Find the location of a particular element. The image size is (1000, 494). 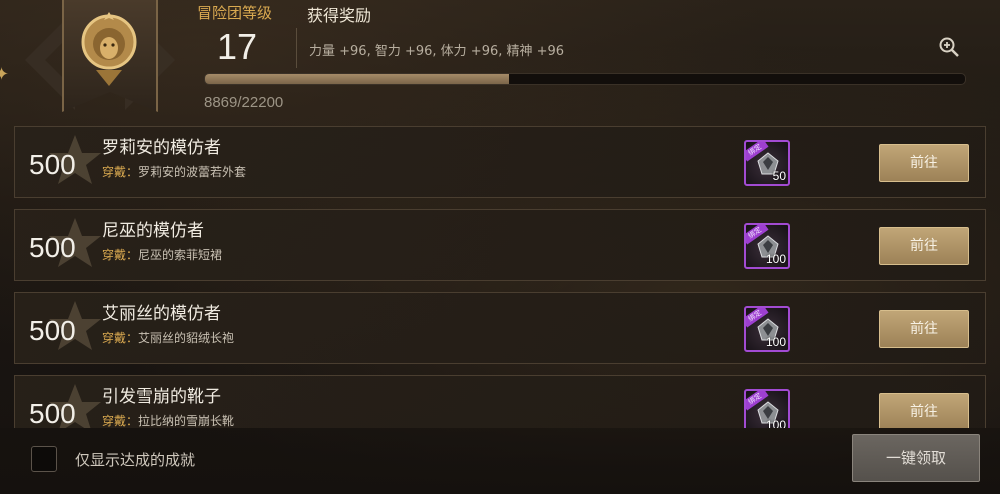

achievement-requirement: 穿戴：拉比纳的雪崩长靴 is located at coordinates (168, 420).